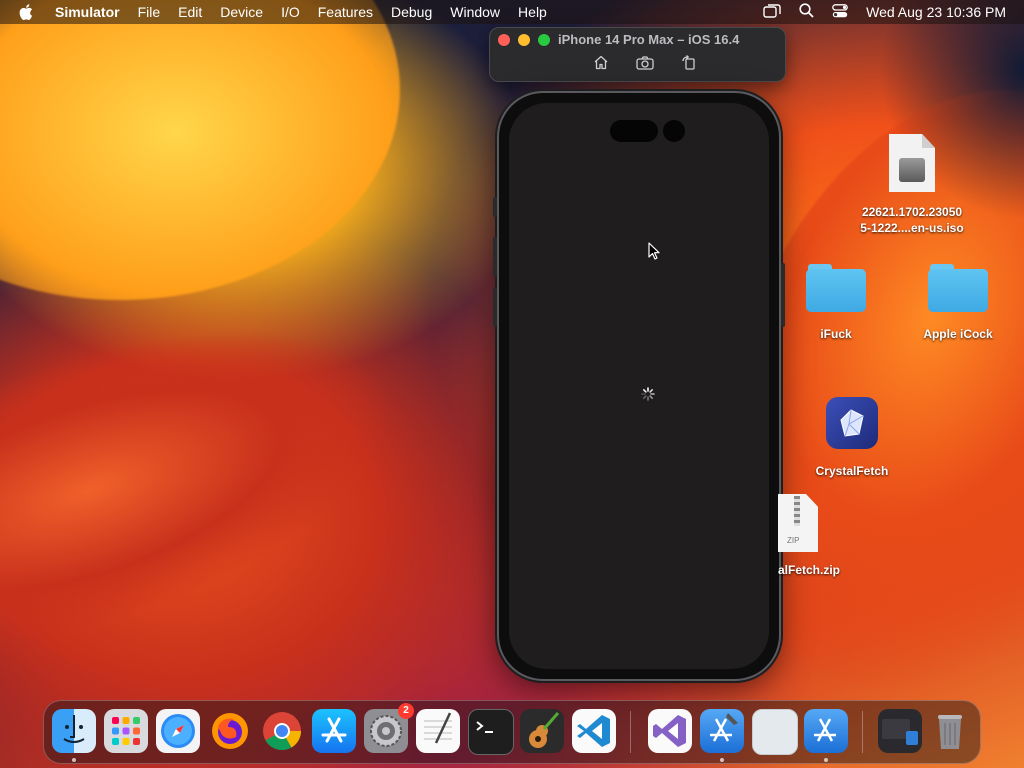  Describe the element at coordinates (532, 12) in the screenshot. I see `menu-help: Help` at that location.